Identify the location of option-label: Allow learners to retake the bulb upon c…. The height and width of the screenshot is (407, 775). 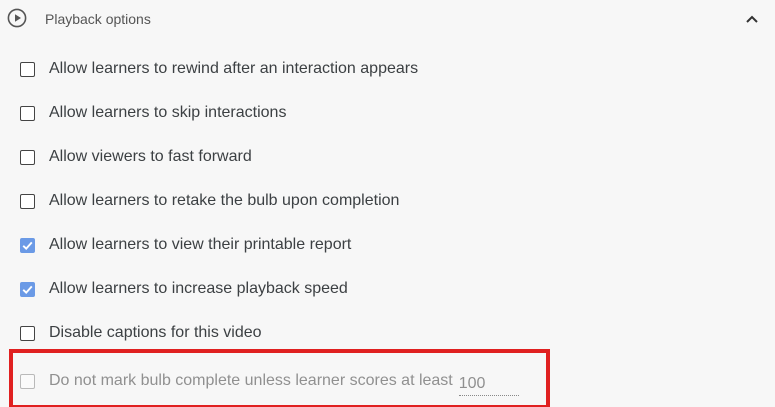
(224, 200).